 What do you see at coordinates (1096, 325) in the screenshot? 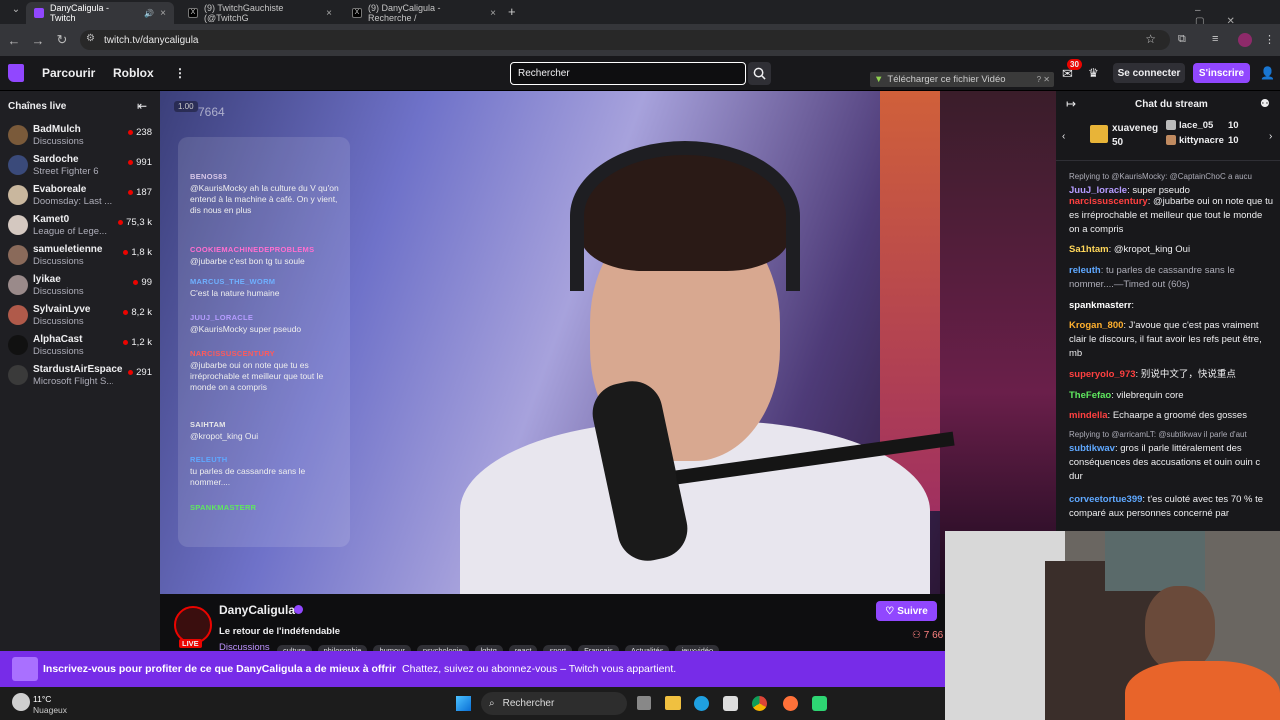
I see `chat-username: Krogan_800` at bounding box center [1096, 325].